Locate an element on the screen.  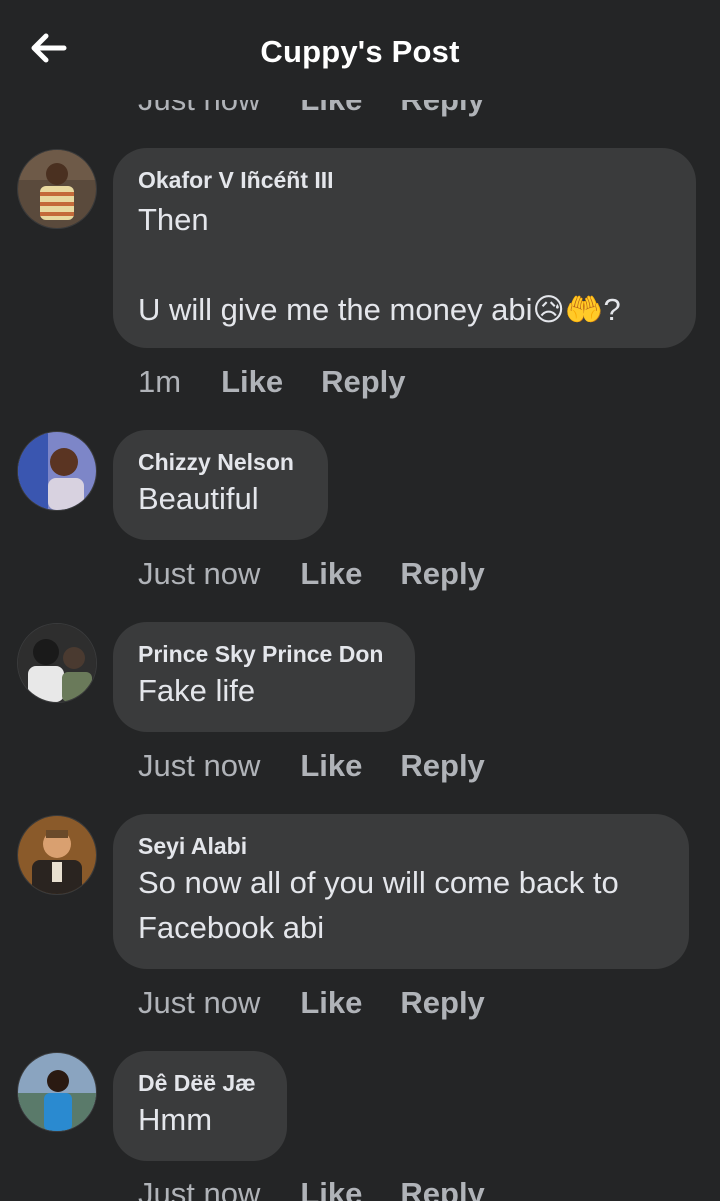
comment-bubble: Dê Dëë Jæ Hmm is located at coordinates (200, 1106).